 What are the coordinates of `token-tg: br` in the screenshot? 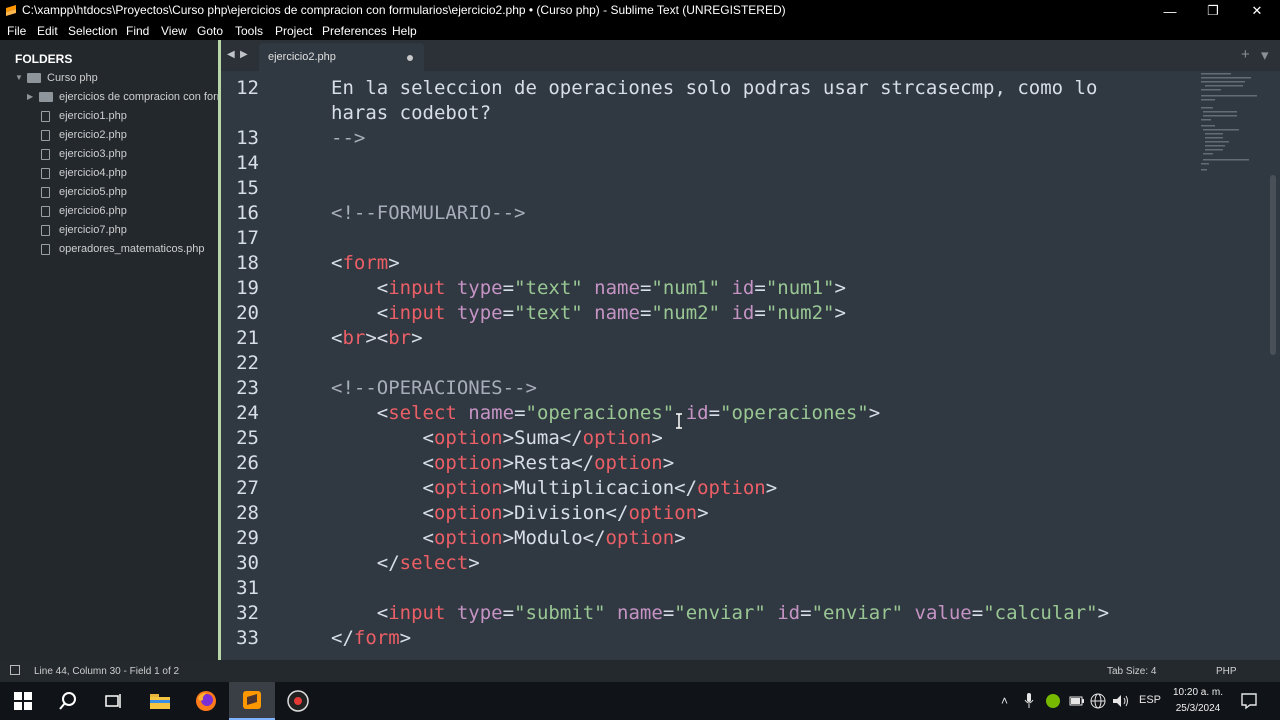 It's located at (354, 338).